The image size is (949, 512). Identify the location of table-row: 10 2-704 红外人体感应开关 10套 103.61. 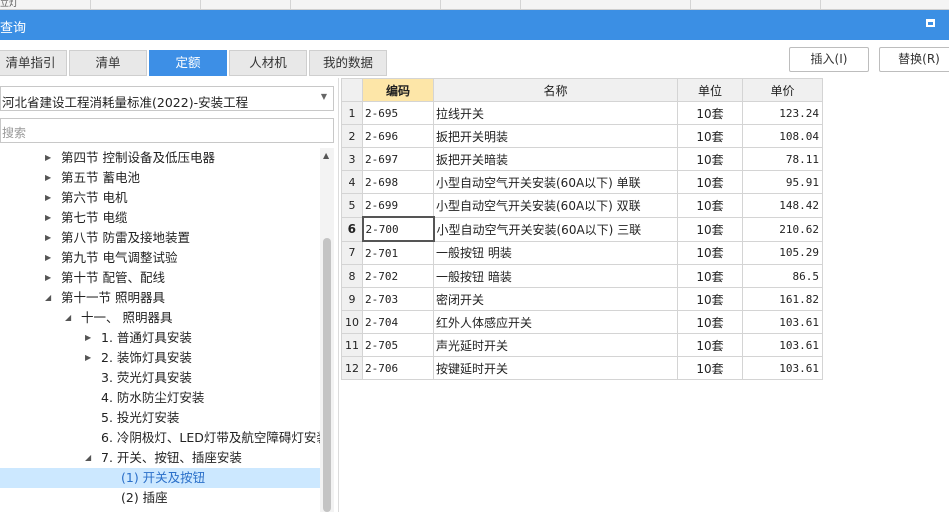
(582, 322).